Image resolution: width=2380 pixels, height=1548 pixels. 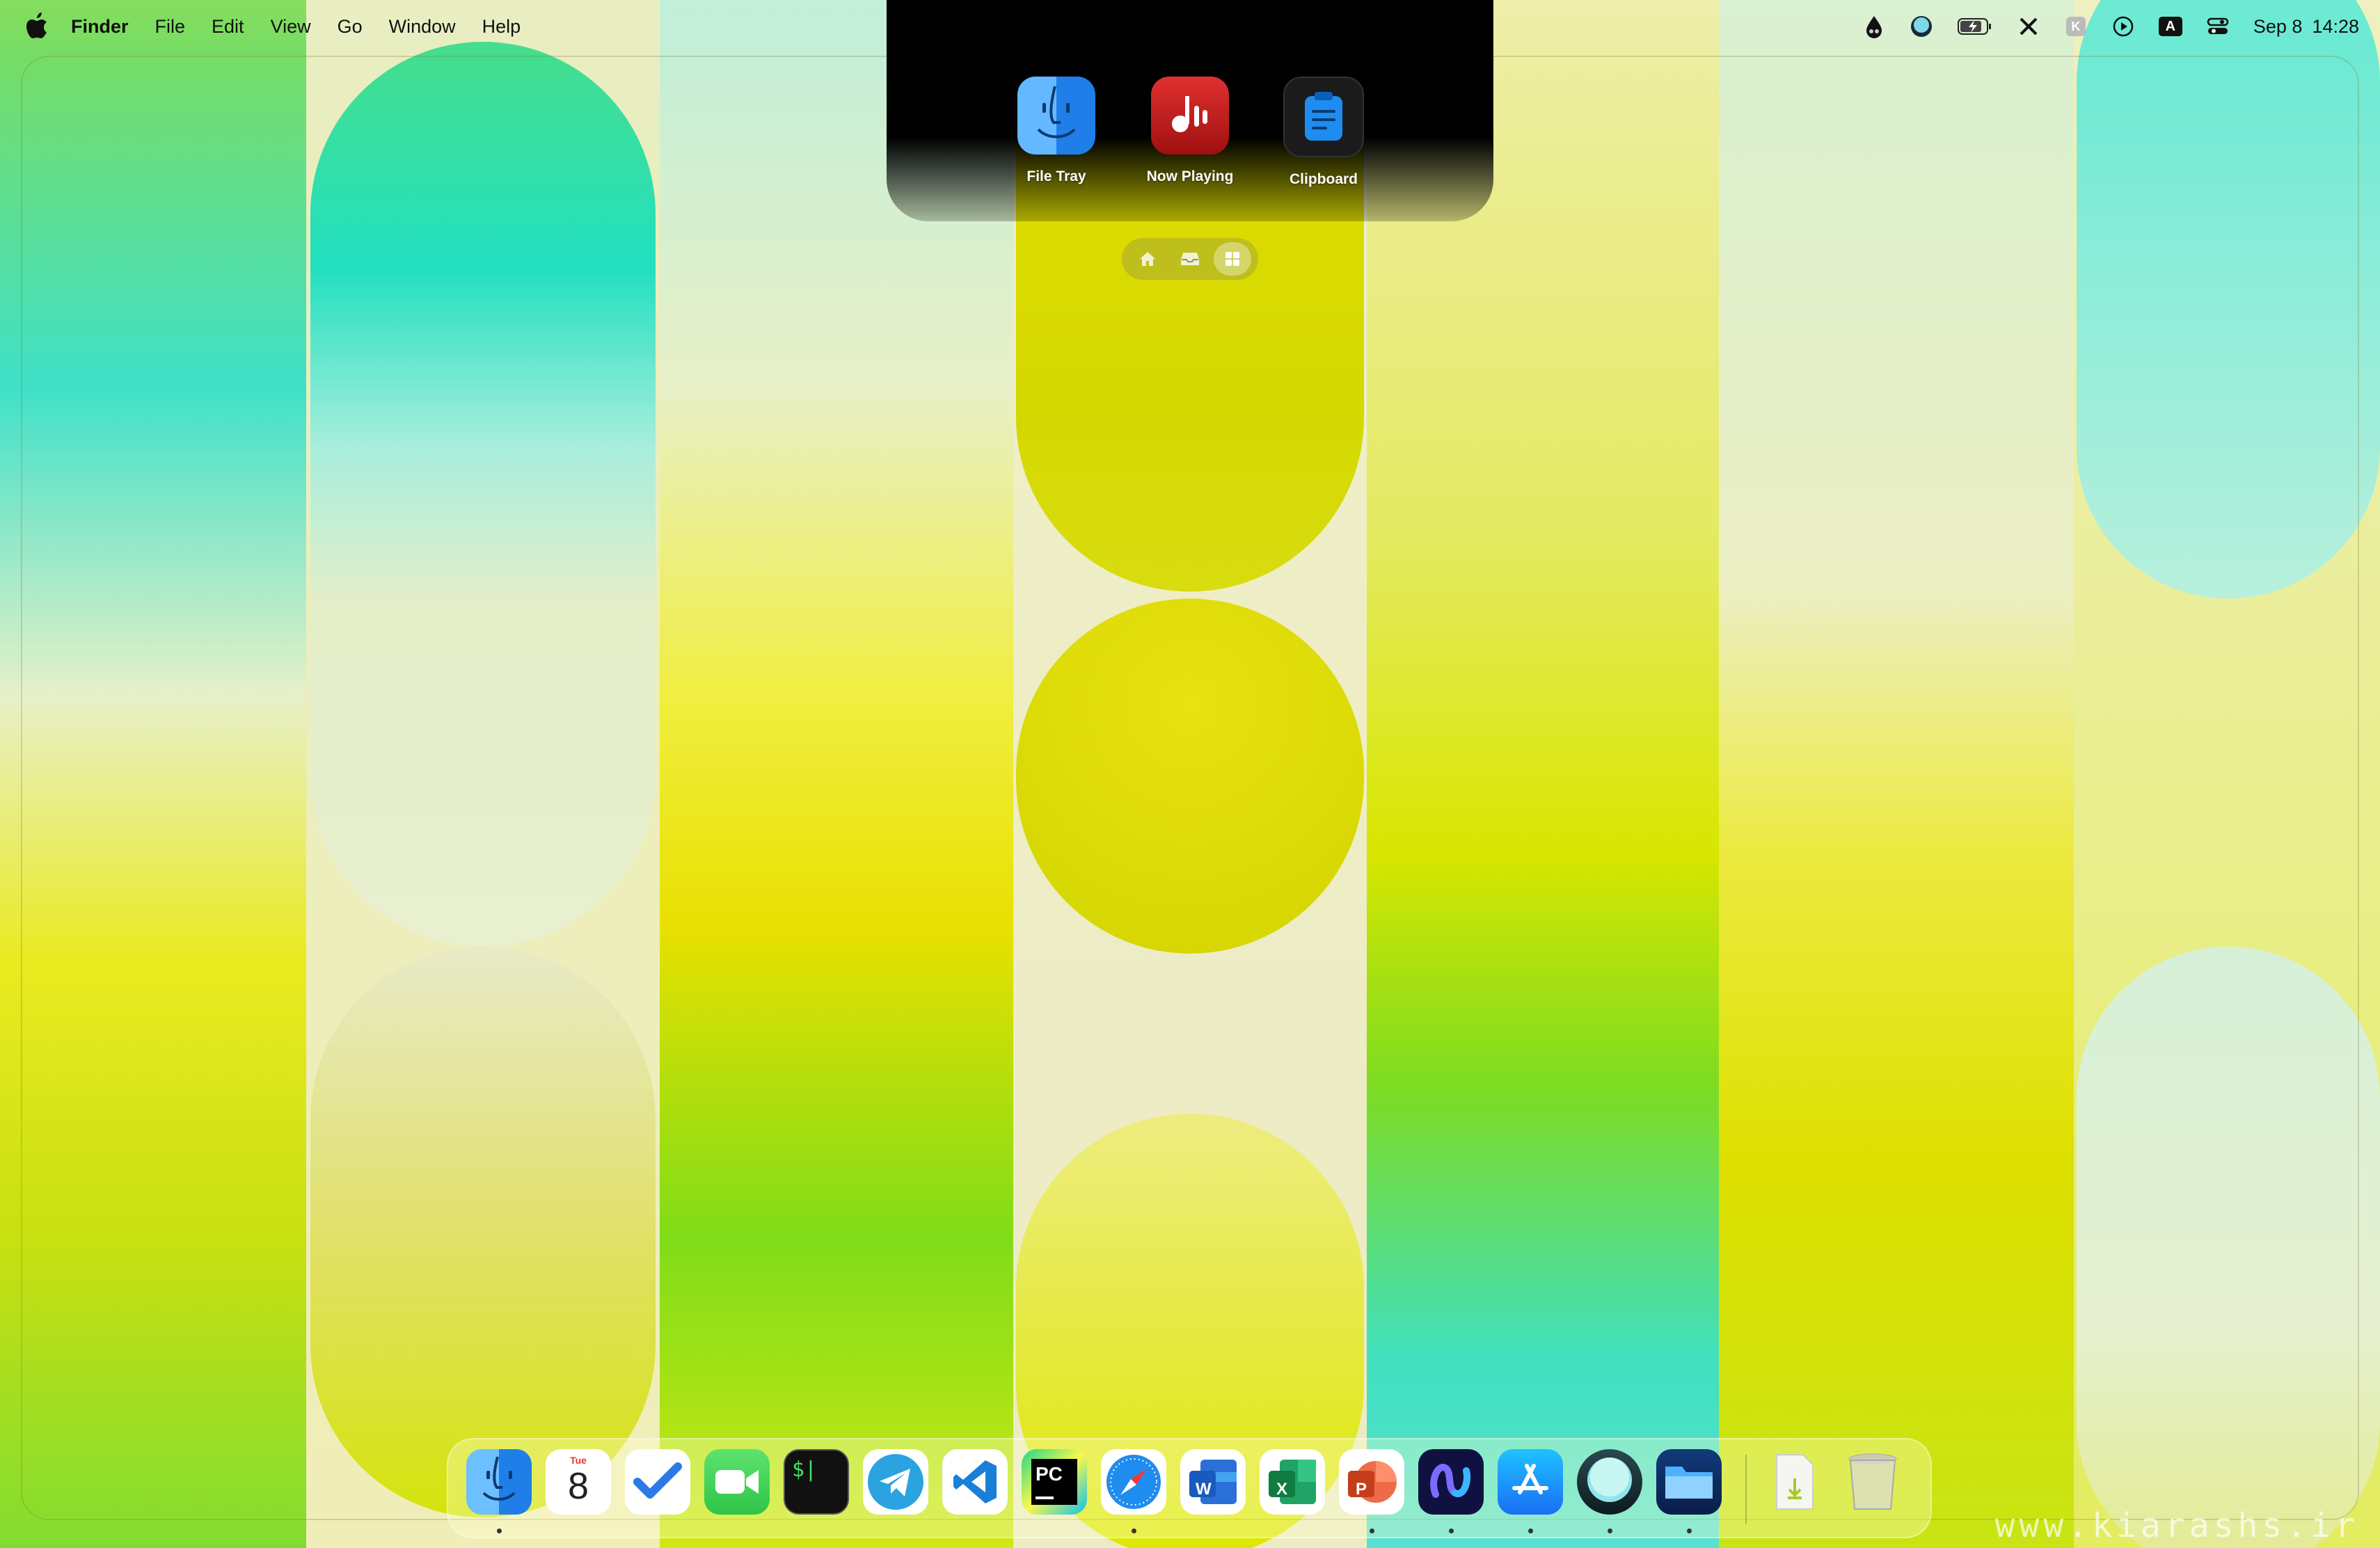 I want to click on loop-icon, so click(x=1450, y=1481).